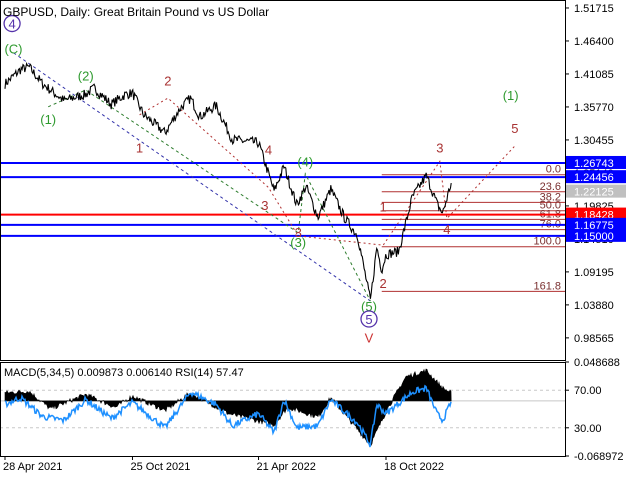 This screenshot has width=640, height=485. Describe the element at coordinates (160, 467) in the screenshot. I see `time-tick-label: 25 Oct 2021` at that location.